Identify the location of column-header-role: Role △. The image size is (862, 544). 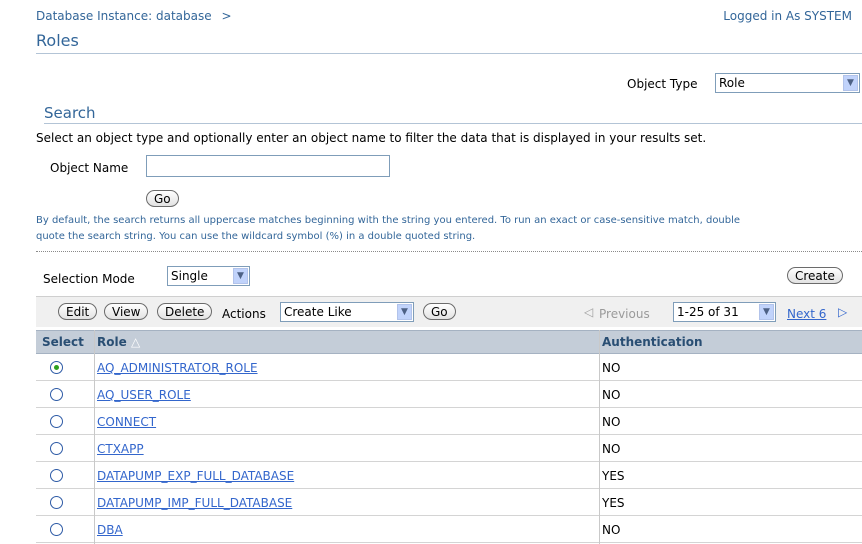
(118, 342).